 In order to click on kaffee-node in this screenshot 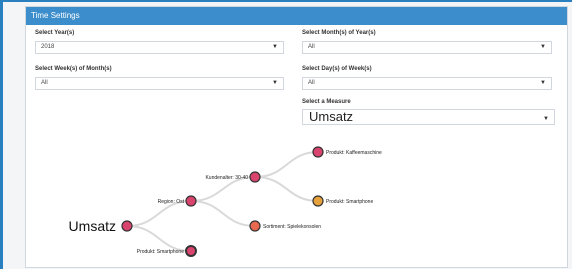, I will do `click(318, 152)`.